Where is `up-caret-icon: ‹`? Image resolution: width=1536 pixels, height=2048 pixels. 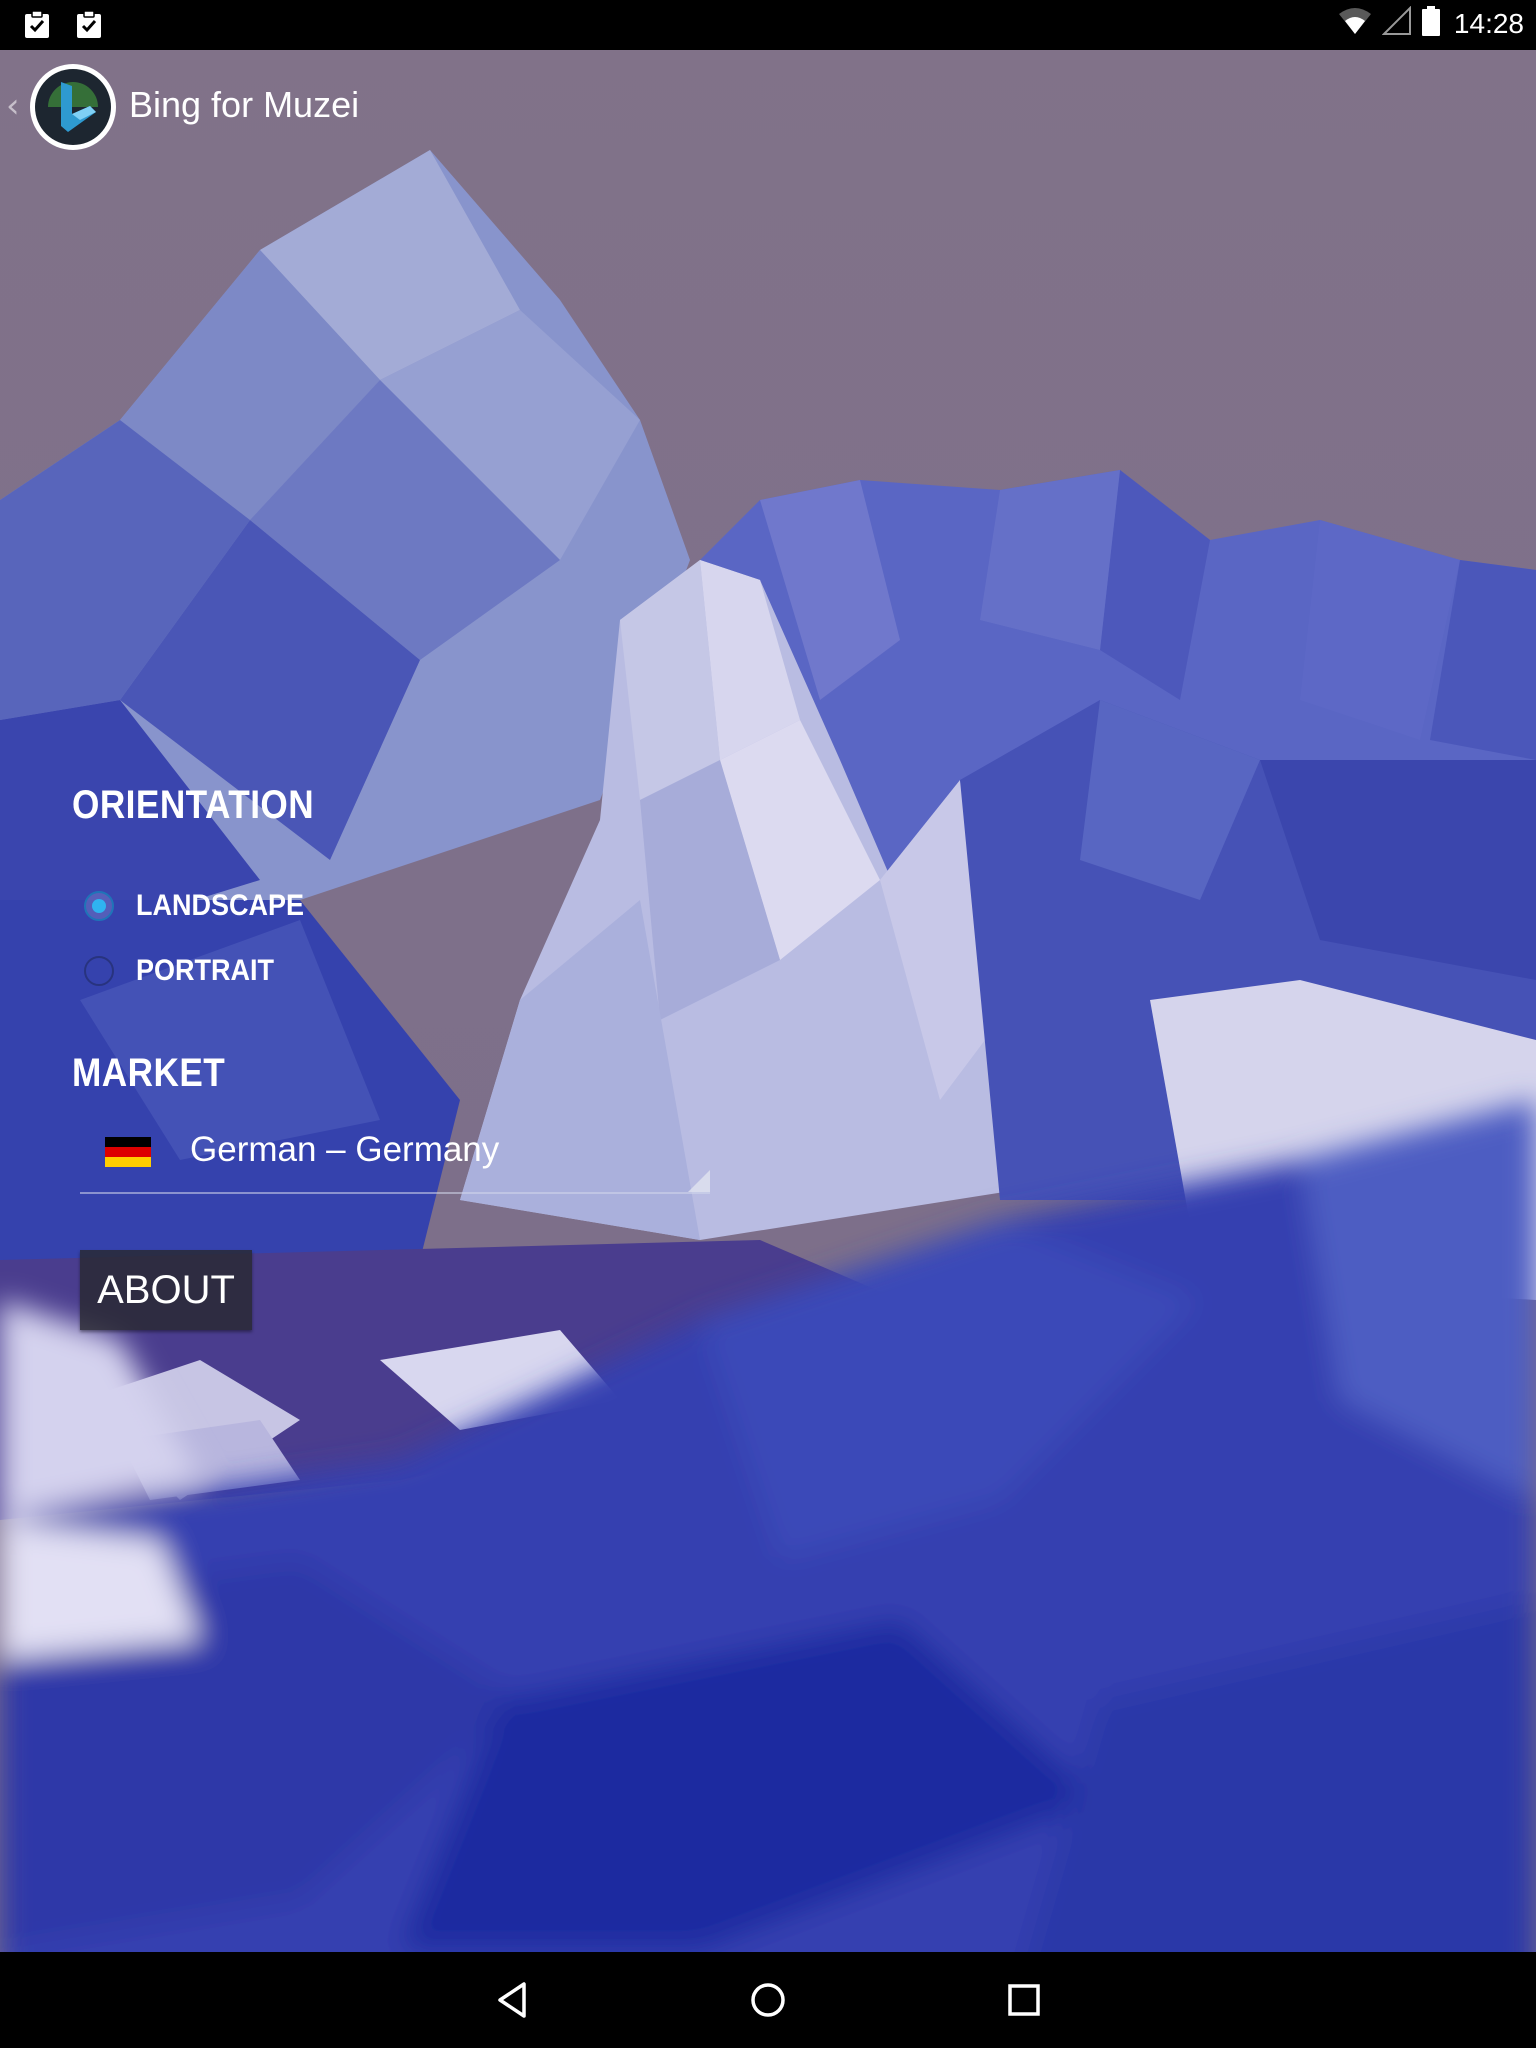 up-caret-icon: ‹ is located at coordinates (13, 106).